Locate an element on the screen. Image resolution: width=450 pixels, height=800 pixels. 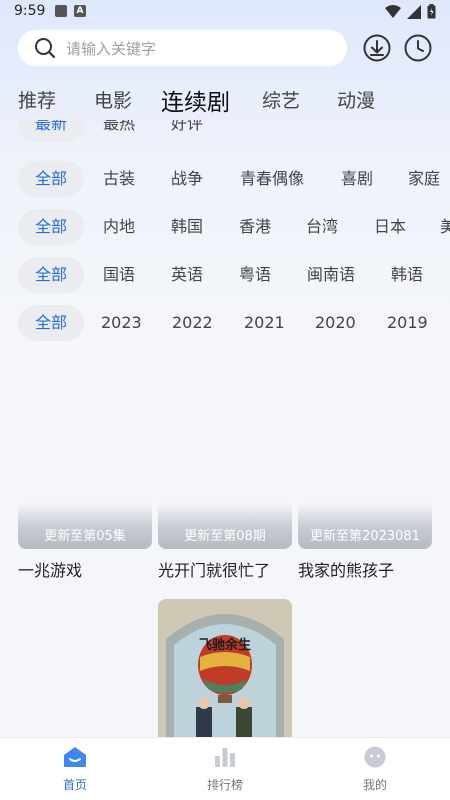
app-notification-icon: A is located at coordinates (80, 11).